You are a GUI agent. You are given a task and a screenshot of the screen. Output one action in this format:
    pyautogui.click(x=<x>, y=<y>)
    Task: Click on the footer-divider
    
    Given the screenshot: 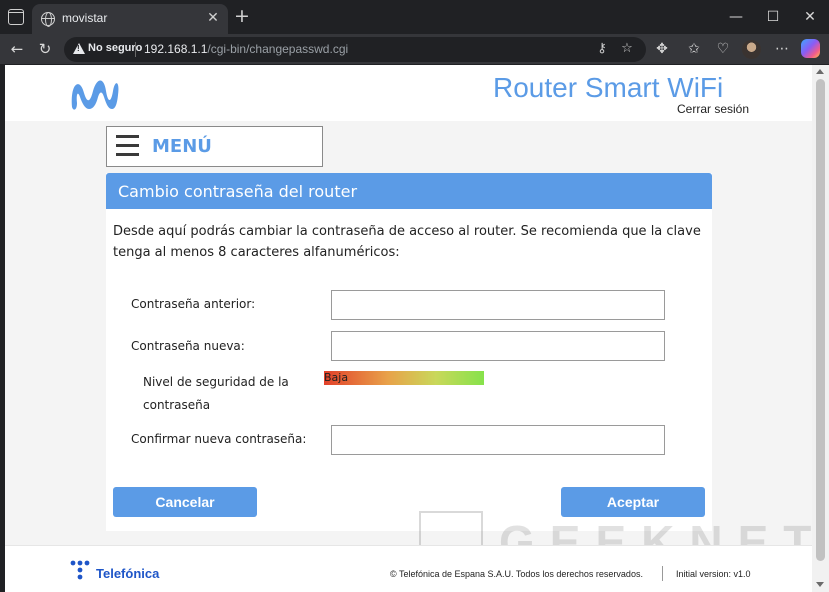 What is the action you would take?
    pyautogui.click(x=662, y=573)
    